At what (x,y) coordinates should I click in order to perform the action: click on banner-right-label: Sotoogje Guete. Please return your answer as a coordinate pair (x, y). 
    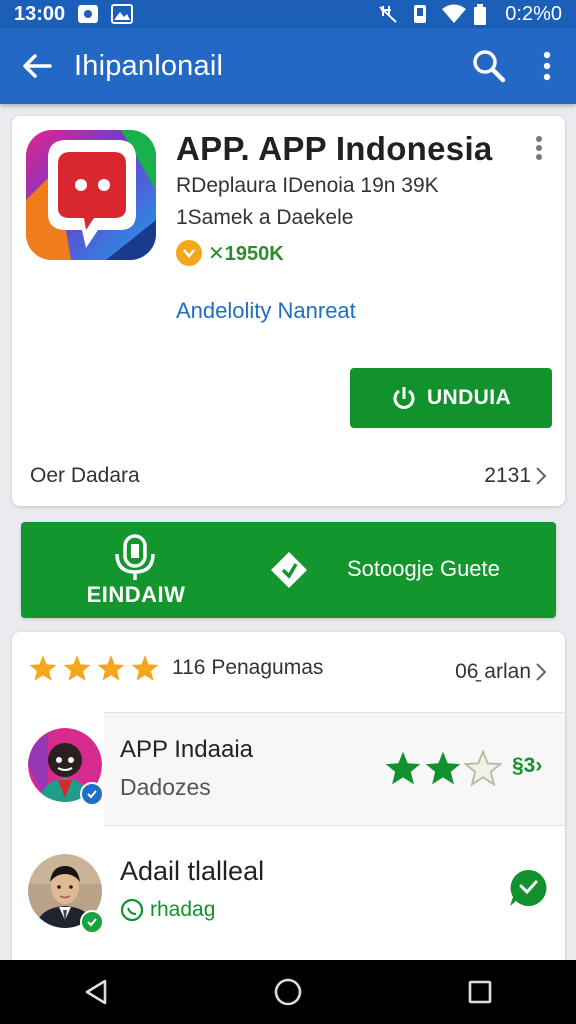
    Looking at the image, I should click on (423, 569).